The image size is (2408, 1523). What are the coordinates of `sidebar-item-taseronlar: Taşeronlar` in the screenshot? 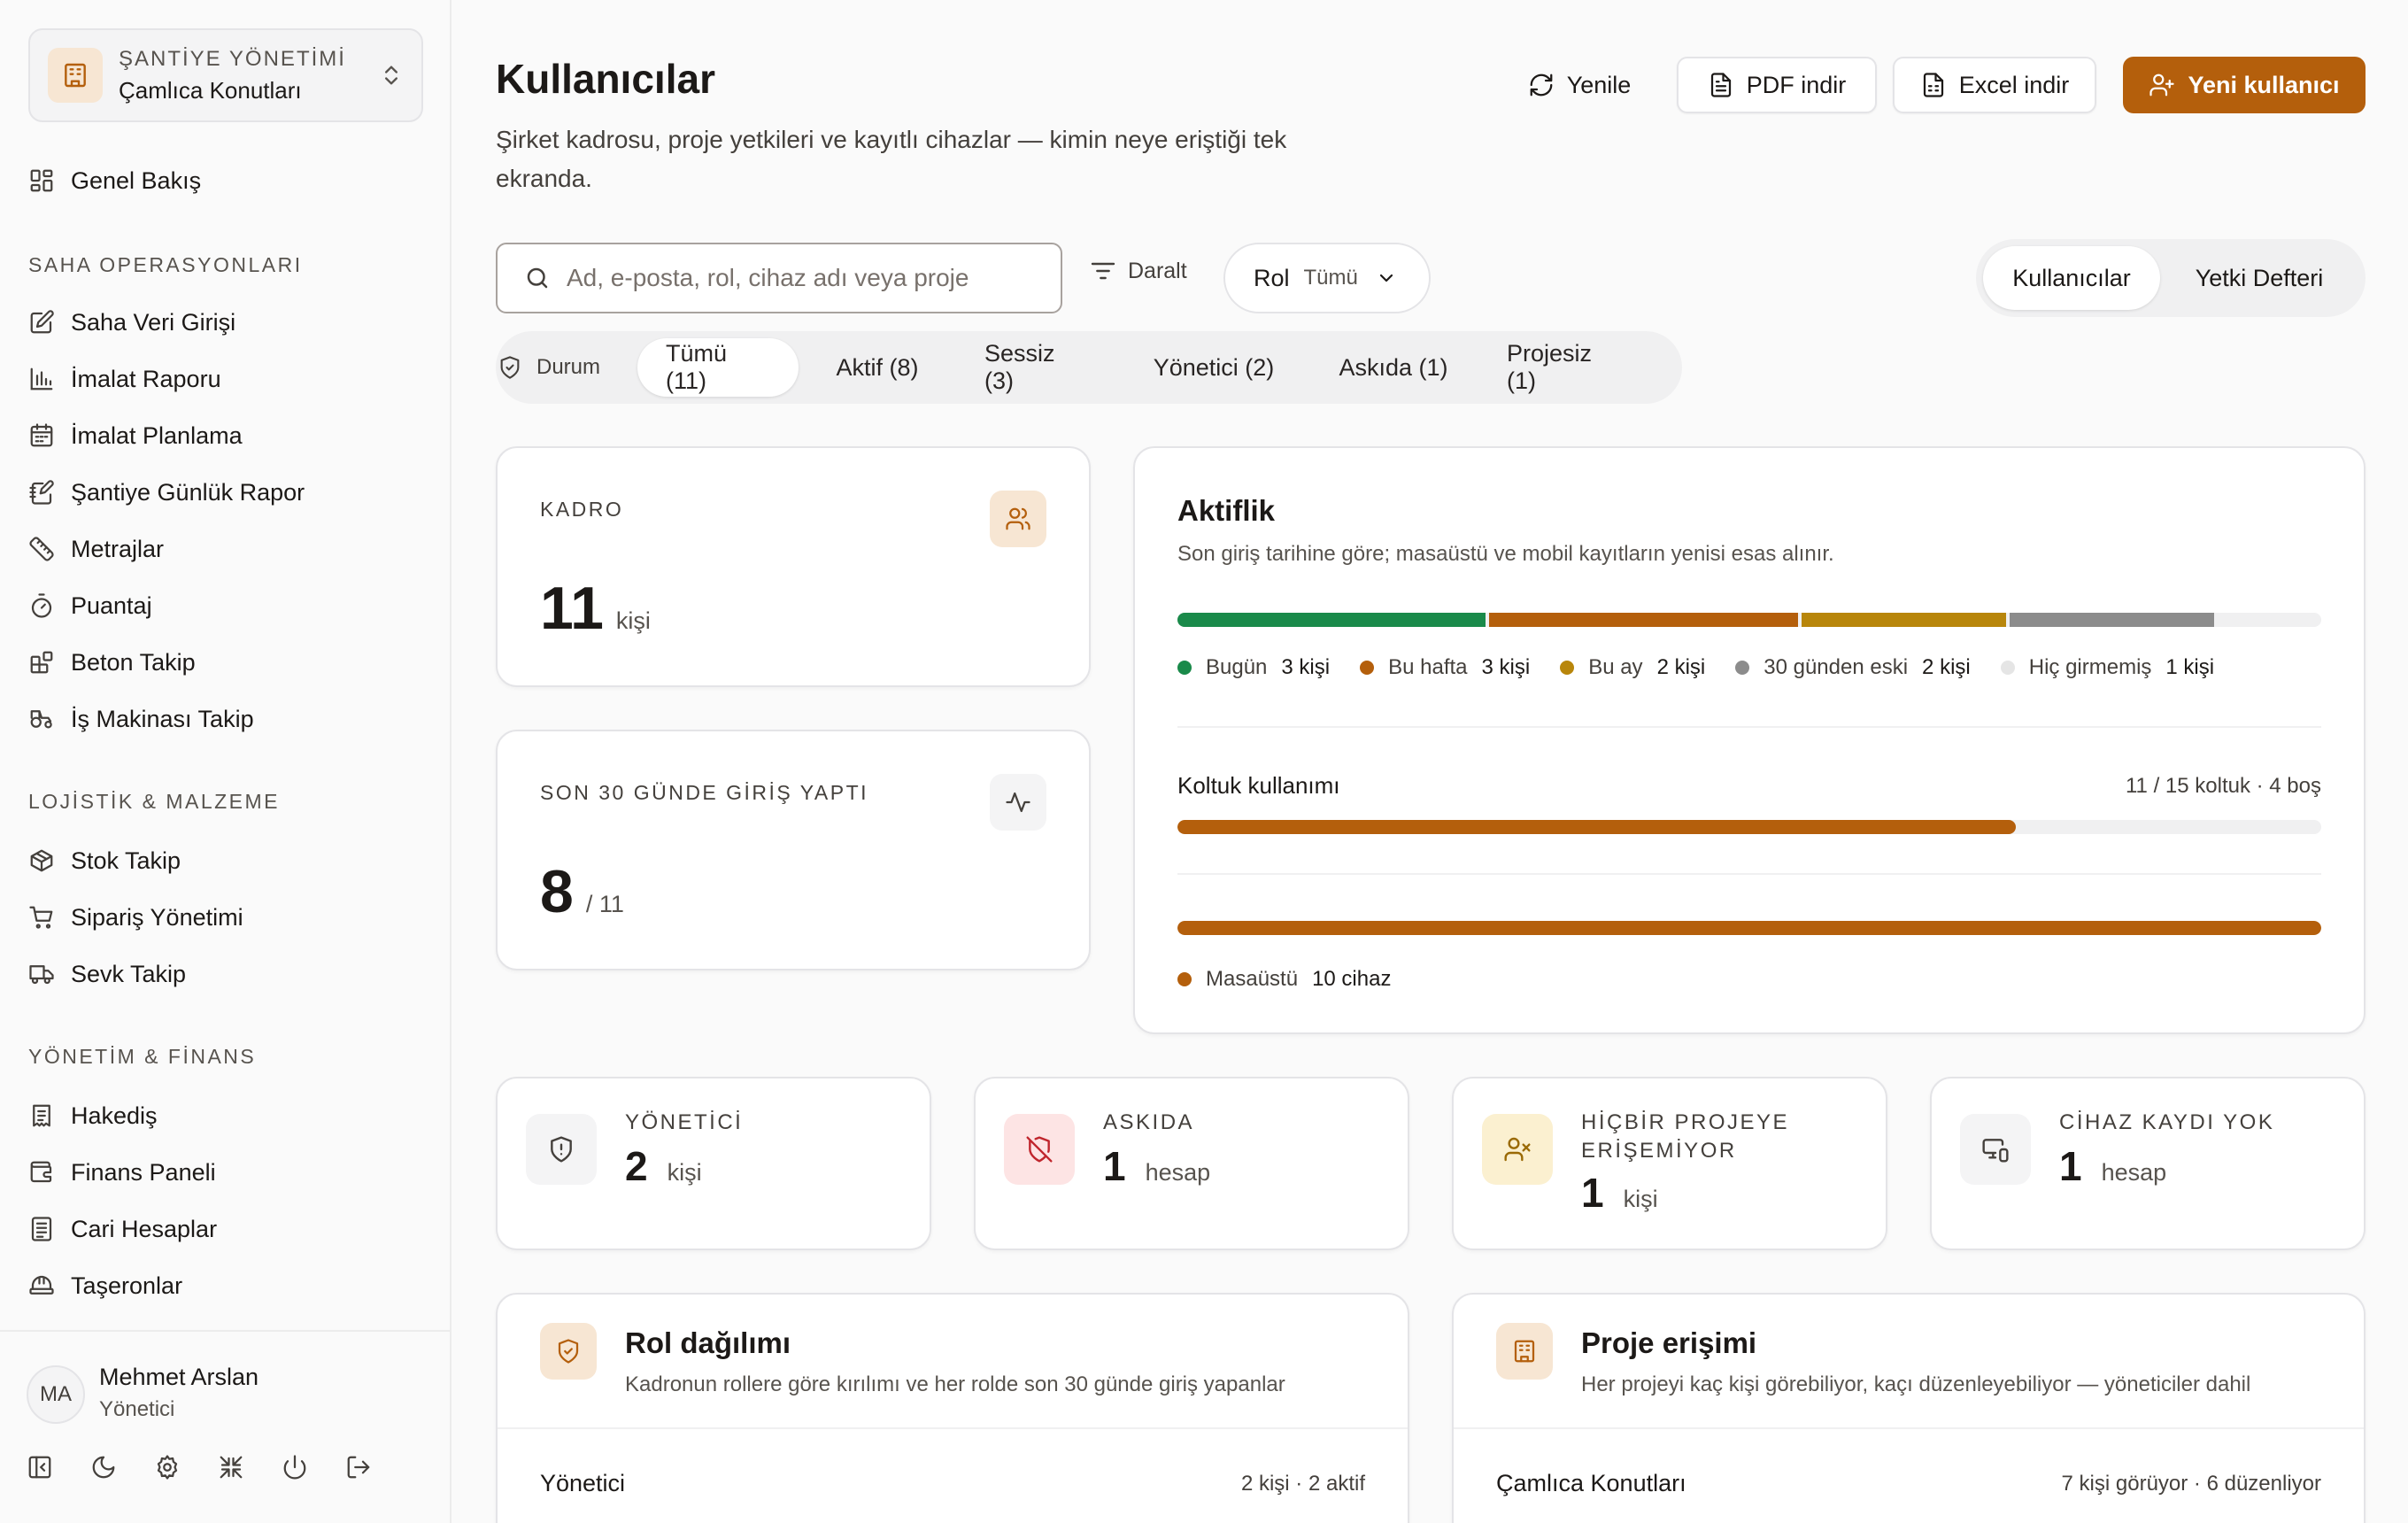 It's located at (105, 1285).